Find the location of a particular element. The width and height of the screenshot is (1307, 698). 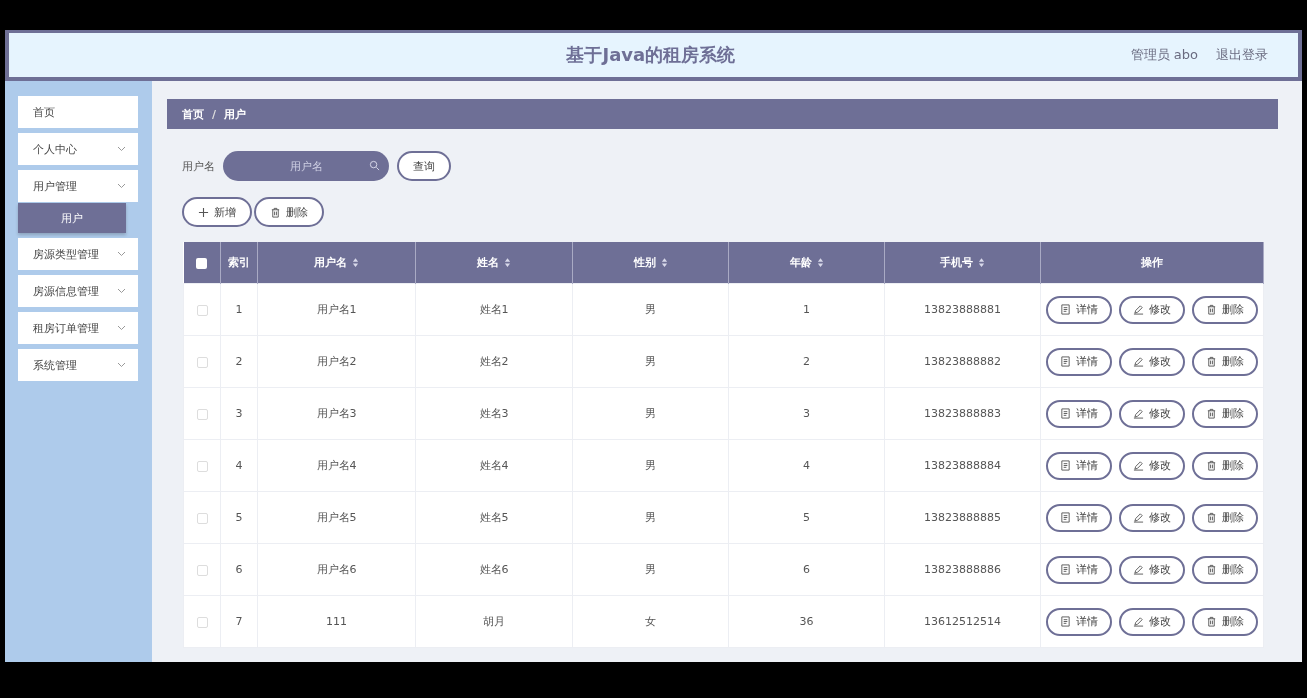

logout-link: 退出登录 is located at coordinates (1242, 55).